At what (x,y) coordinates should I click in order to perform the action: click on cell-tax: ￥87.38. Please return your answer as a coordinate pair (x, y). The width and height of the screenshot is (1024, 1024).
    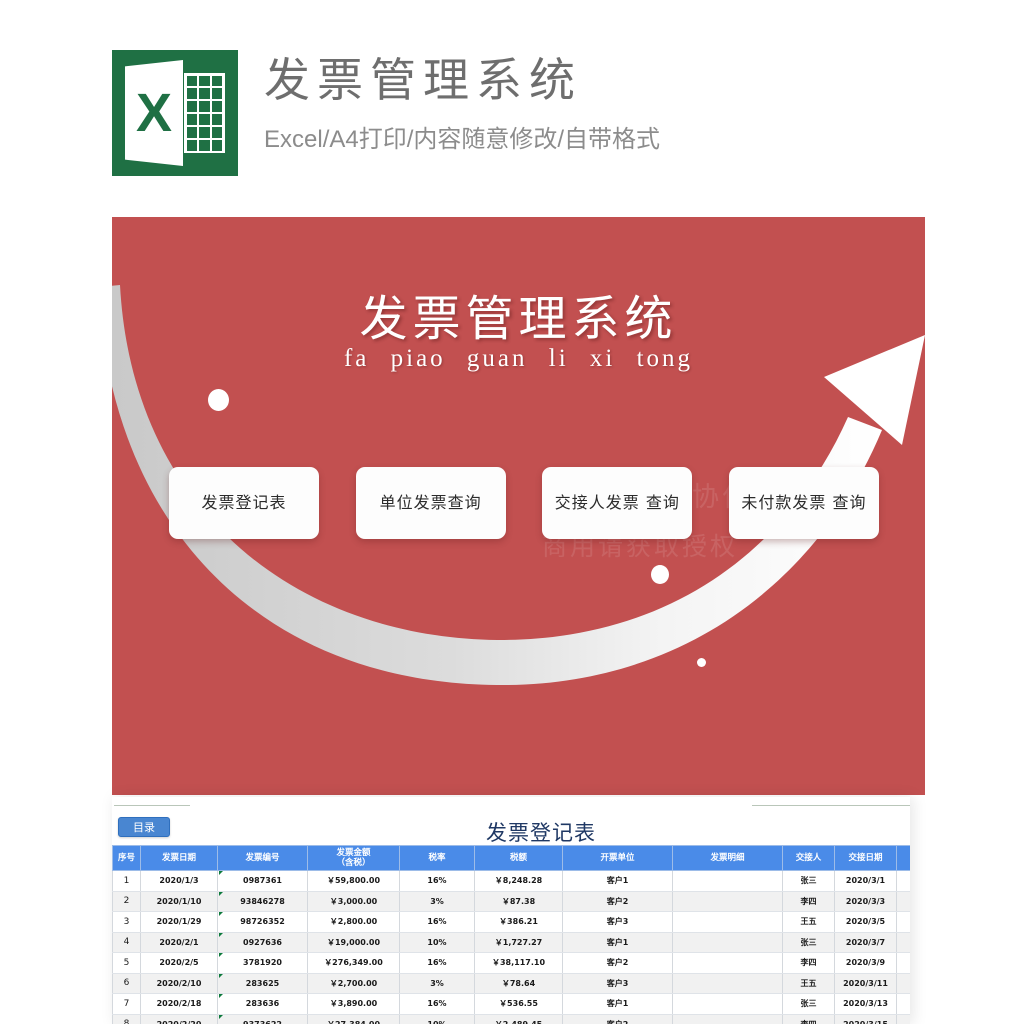
    Looking at the image, I should click on (518, 901).